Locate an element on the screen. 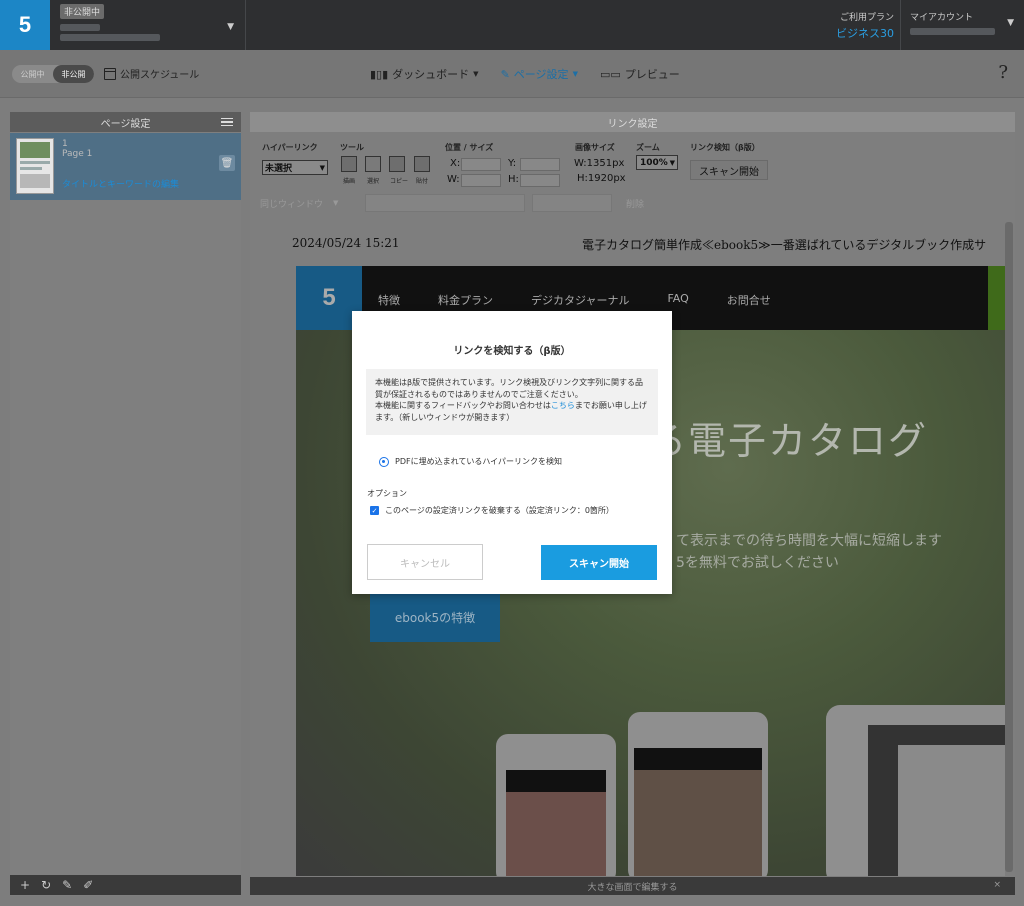 Image resolution: width=1024 pixels, height=906 pixels. delete-link-button: 削除 is located at coordinates (635, 203).